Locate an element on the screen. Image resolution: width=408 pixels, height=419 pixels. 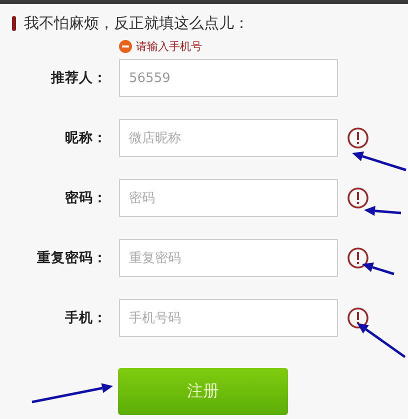
error-icon is located at coordinates (125, 46).